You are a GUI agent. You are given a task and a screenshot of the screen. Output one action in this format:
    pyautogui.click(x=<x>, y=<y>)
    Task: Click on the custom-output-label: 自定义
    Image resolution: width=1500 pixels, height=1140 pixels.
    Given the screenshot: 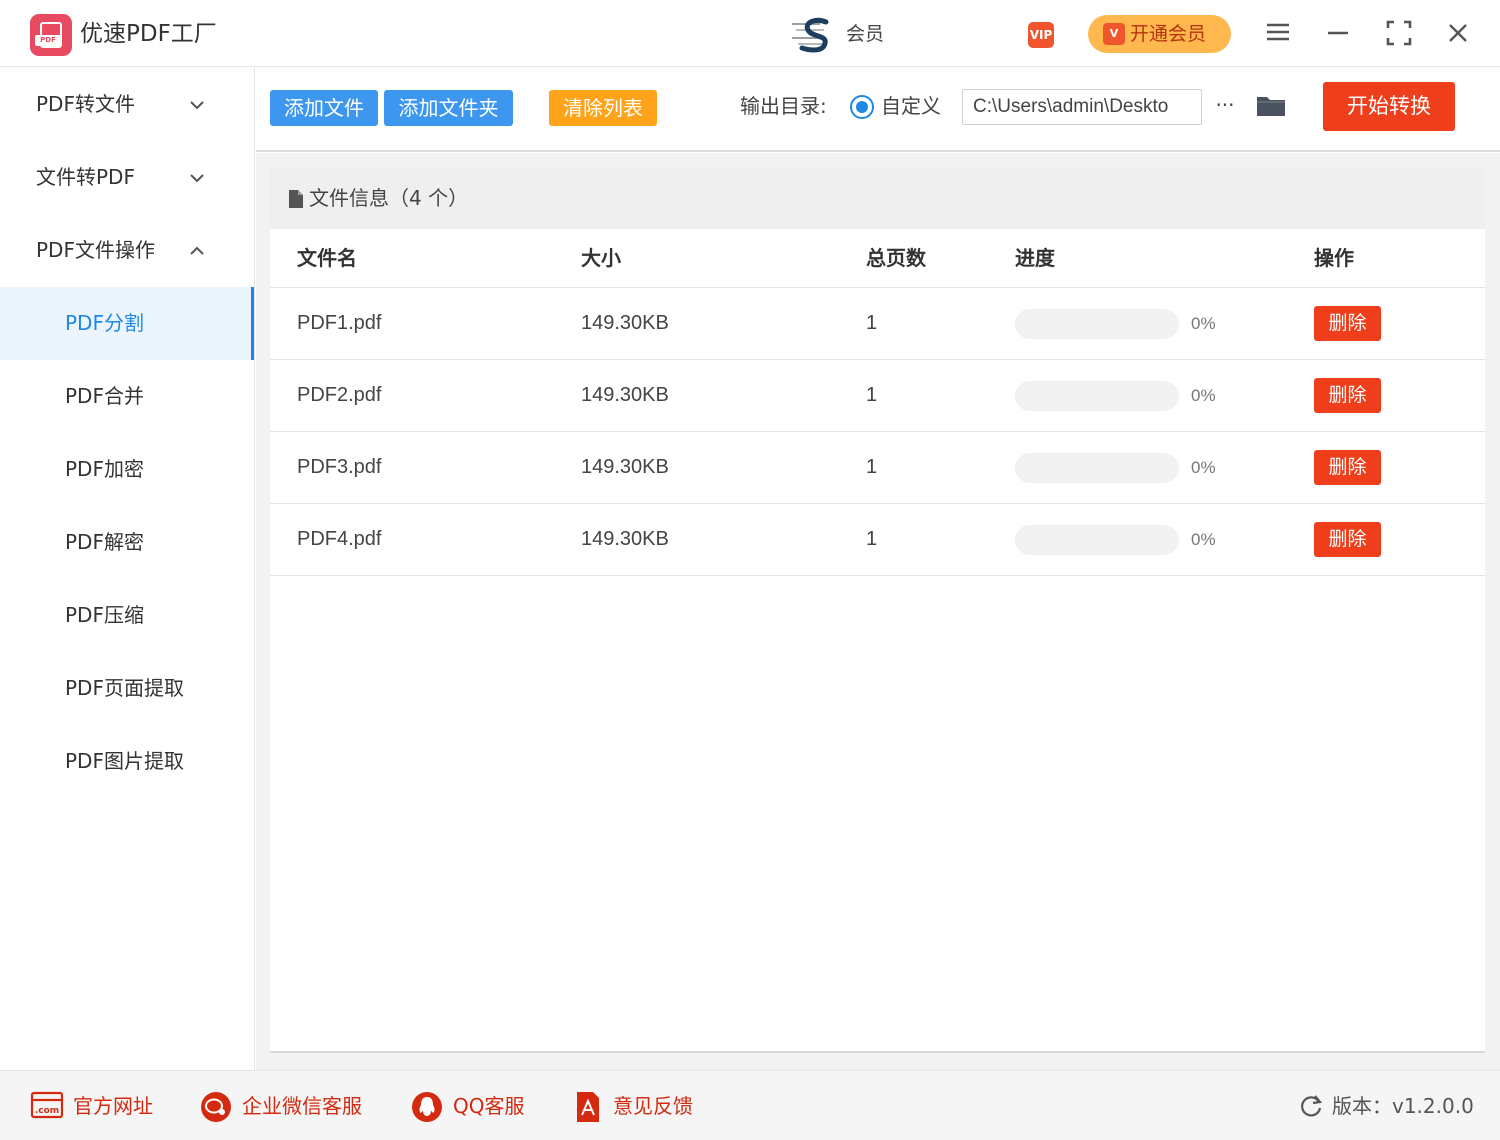 What is the action you would take?
    pyautogui.click(x=911, y=106)
    